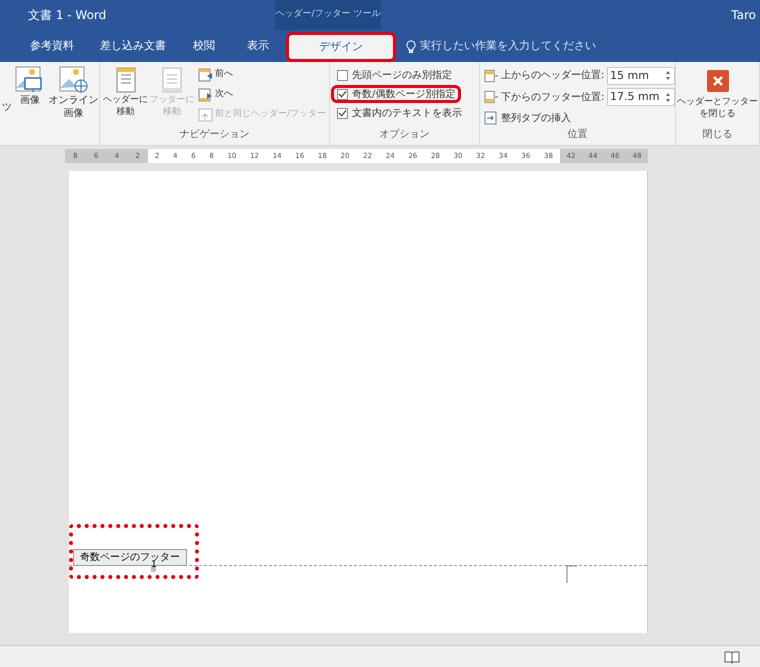 This screenshot has width=760, height=667. Describe the element at coordinates (262, 74) in the screenshot. I see `small-button: 前へ` at that location.